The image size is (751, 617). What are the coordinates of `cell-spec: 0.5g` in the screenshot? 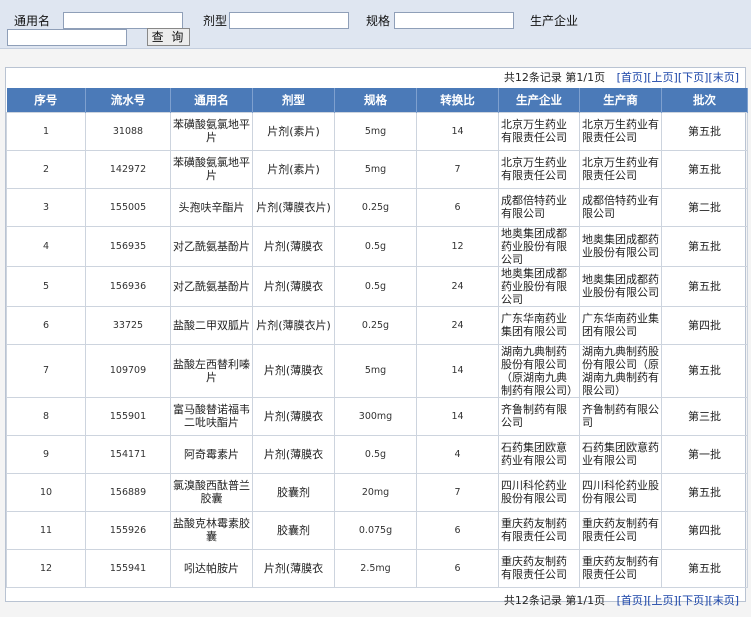 It's located at (375, 246).